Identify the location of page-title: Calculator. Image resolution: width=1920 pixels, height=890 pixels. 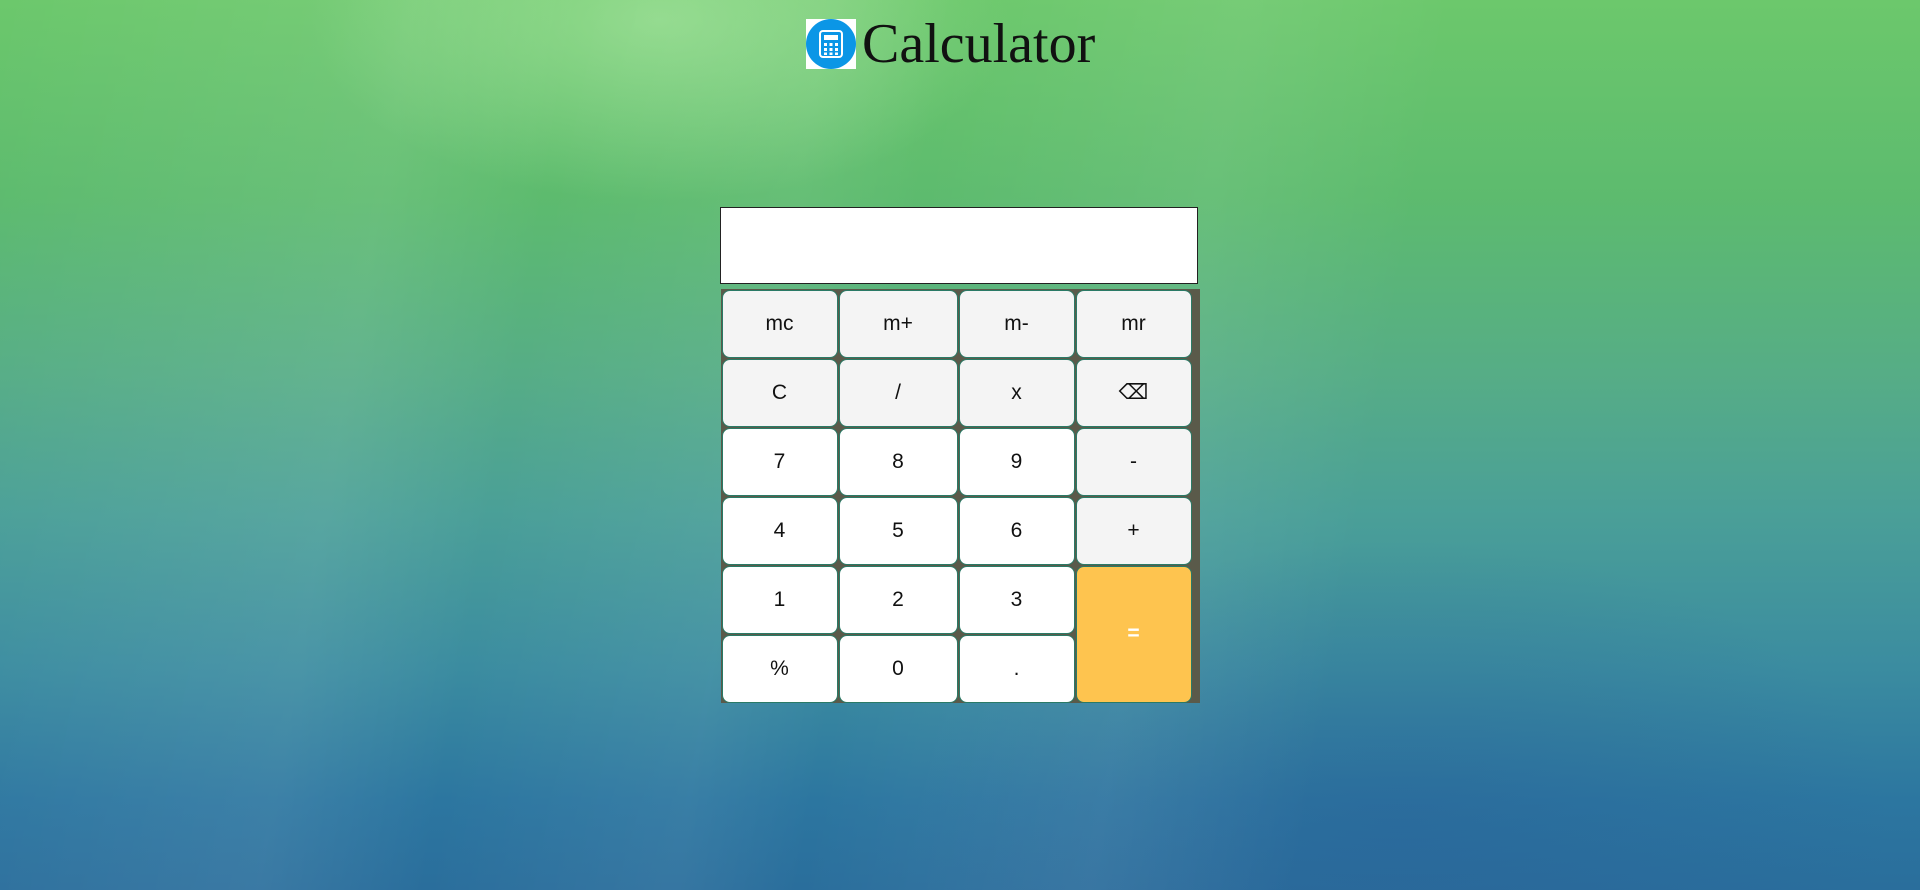
(979, 44).